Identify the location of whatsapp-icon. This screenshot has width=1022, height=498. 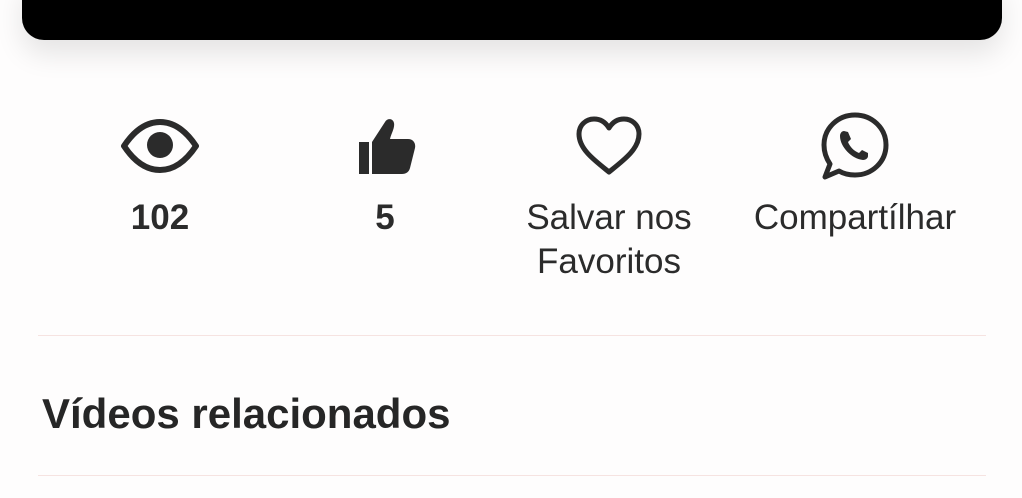
(855, 146).